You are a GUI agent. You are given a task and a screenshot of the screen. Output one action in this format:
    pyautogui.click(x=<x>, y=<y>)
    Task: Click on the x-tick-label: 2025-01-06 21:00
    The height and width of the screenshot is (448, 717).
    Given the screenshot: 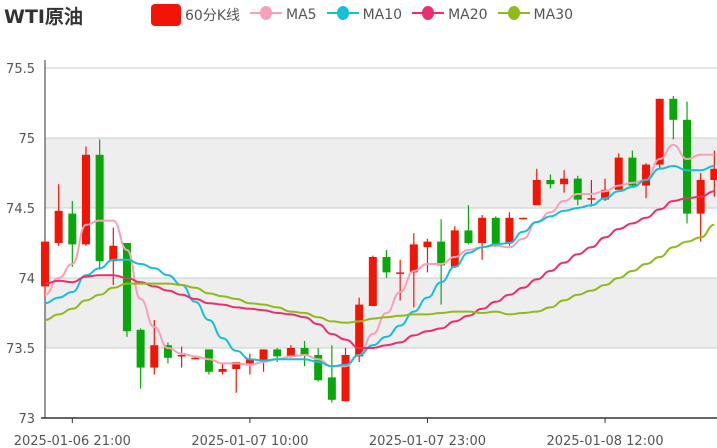 What is the action you would take?
    pyautogui.click(x=72, y=441)
    